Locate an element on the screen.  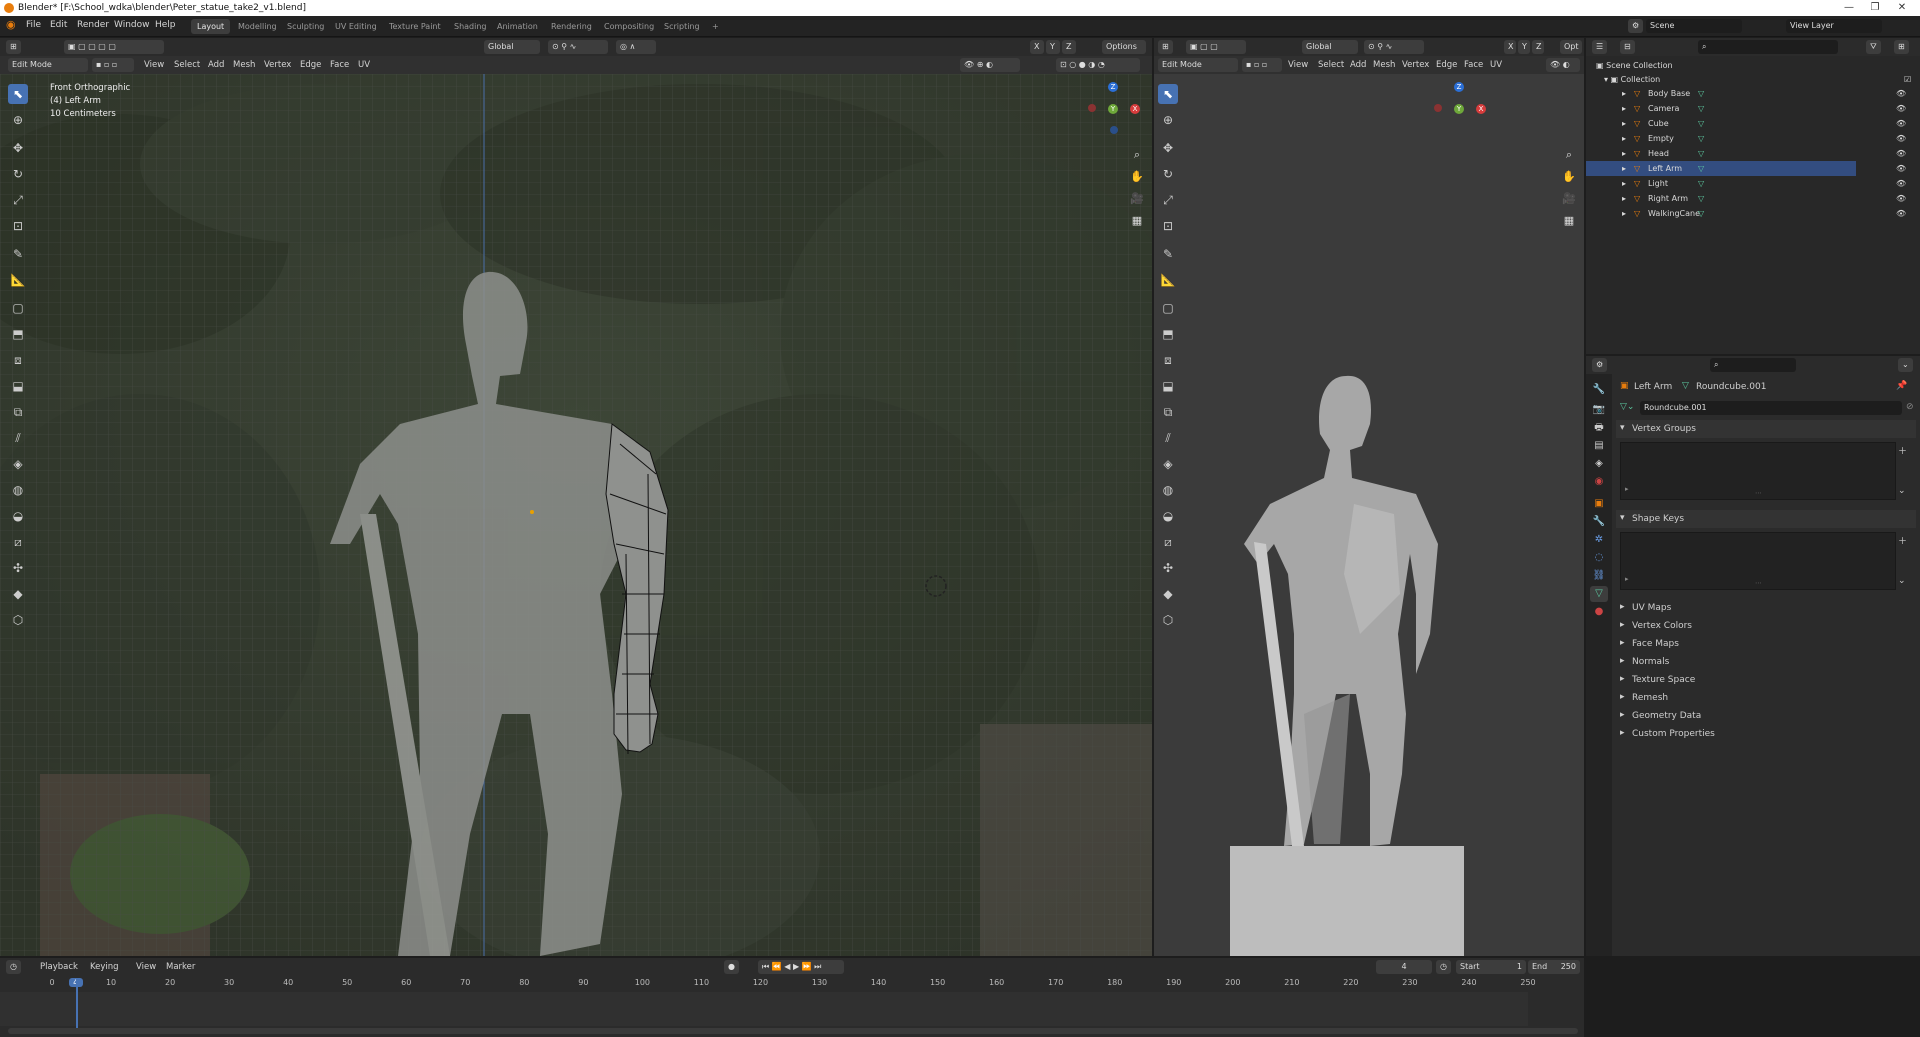
extrude-tool-icon-right: ⬒ is located at coordinates (1168, 334).